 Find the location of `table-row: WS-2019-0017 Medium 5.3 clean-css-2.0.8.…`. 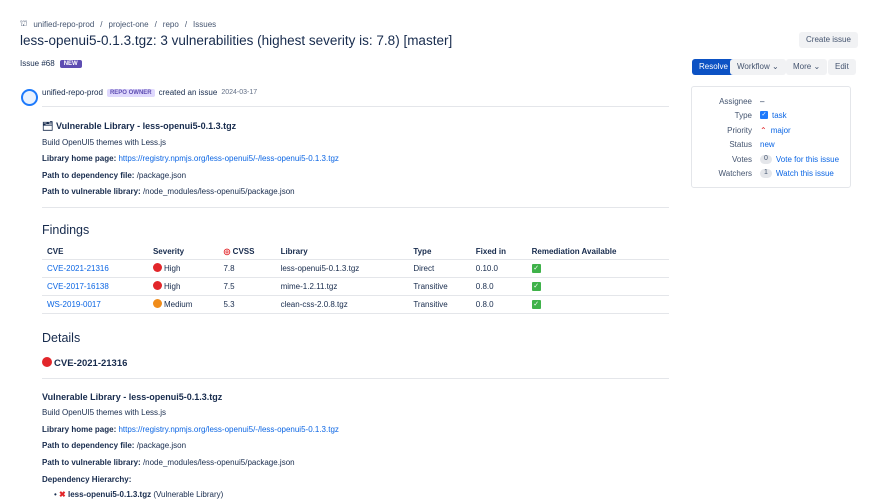

table-row: WS-2019-0017 Medium 5.3 clean-css-2.0.8.… is located at coordinates (355, 304).